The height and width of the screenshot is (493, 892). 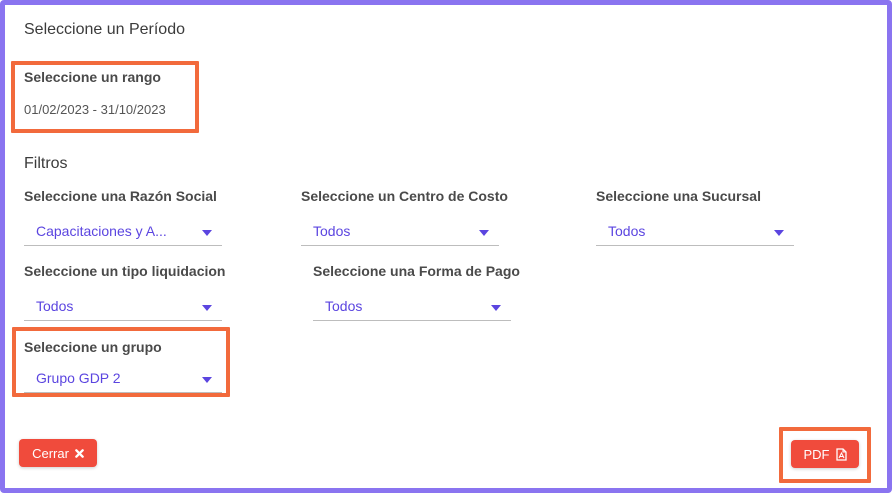 I want to click on range-input: 01/02/2023 - 31/10/2023, so click(x=95, y=109).